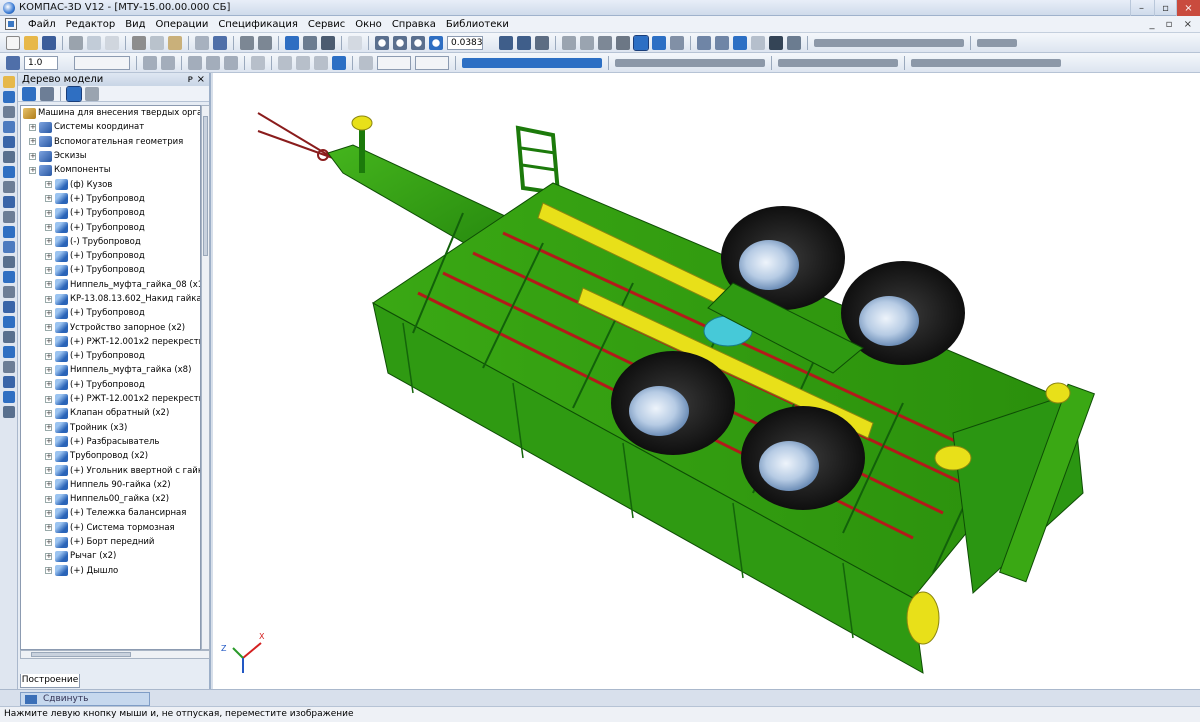  I want to click on zoom-scale-icon, so click(436, 42).